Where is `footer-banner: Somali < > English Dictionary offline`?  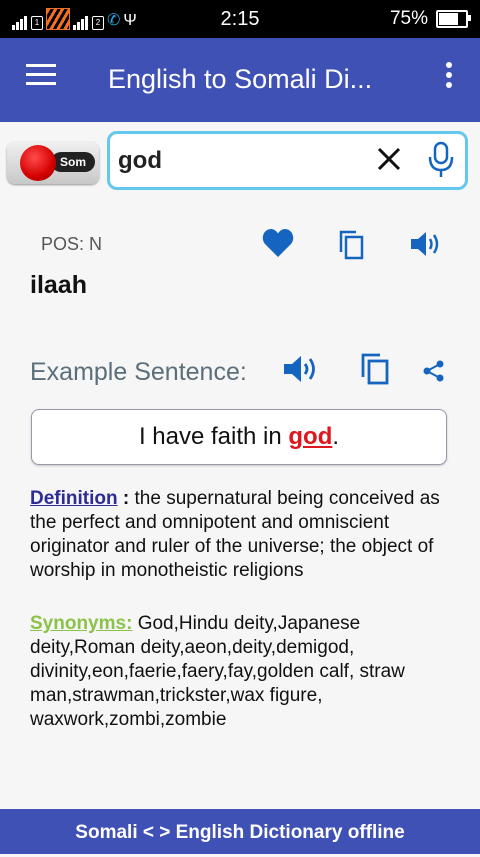 footer-banner: Somali < > English Dictionary offline is located at coordinates (240, 831).